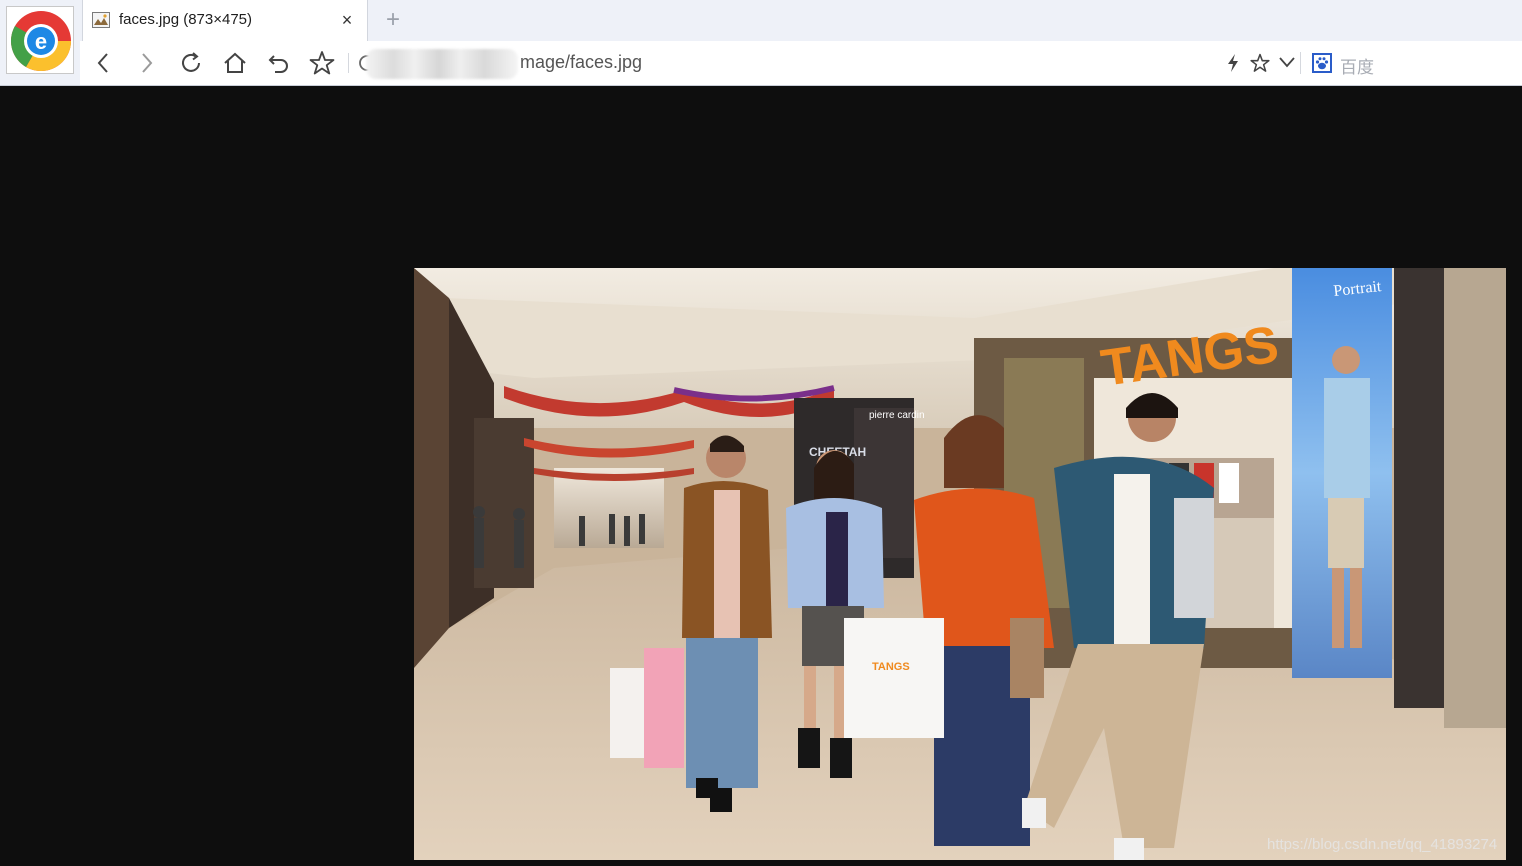  What do you see at coordinates (1406, 63) in the screenshot?
I see `search-box: 百度` at bounding box center [1406, 63].